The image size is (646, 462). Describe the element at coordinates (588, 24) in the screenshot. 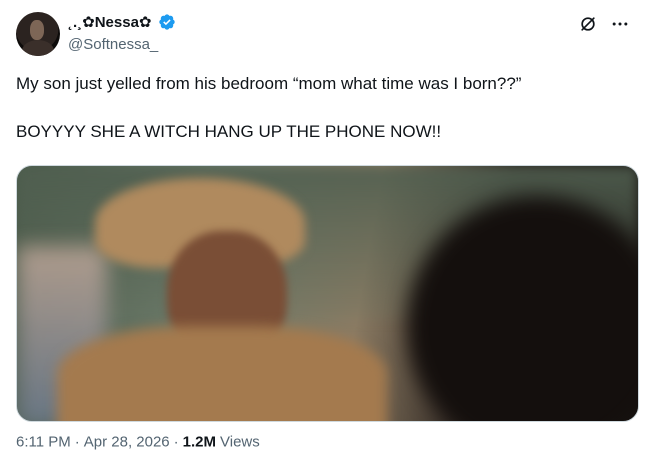

I see `grok-icon` at that location.